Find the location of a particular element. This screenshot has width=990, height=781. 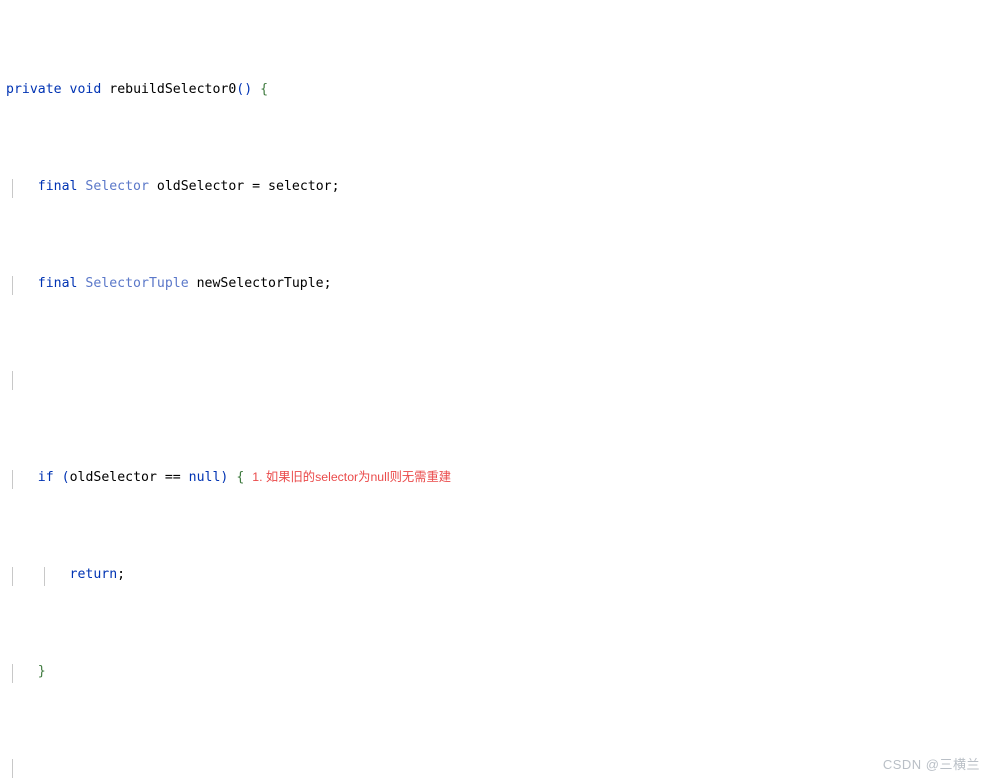

code-line: return; is located at coordinates (495, 576).